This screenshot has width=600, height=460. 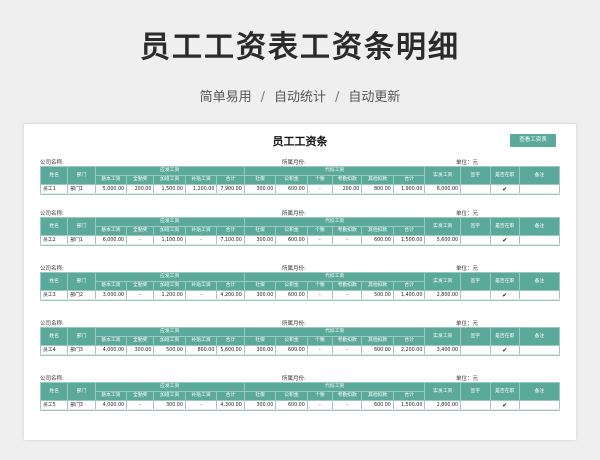 I want to click on subtitle-part-1: 简单易用, so click(x=225, y=97).